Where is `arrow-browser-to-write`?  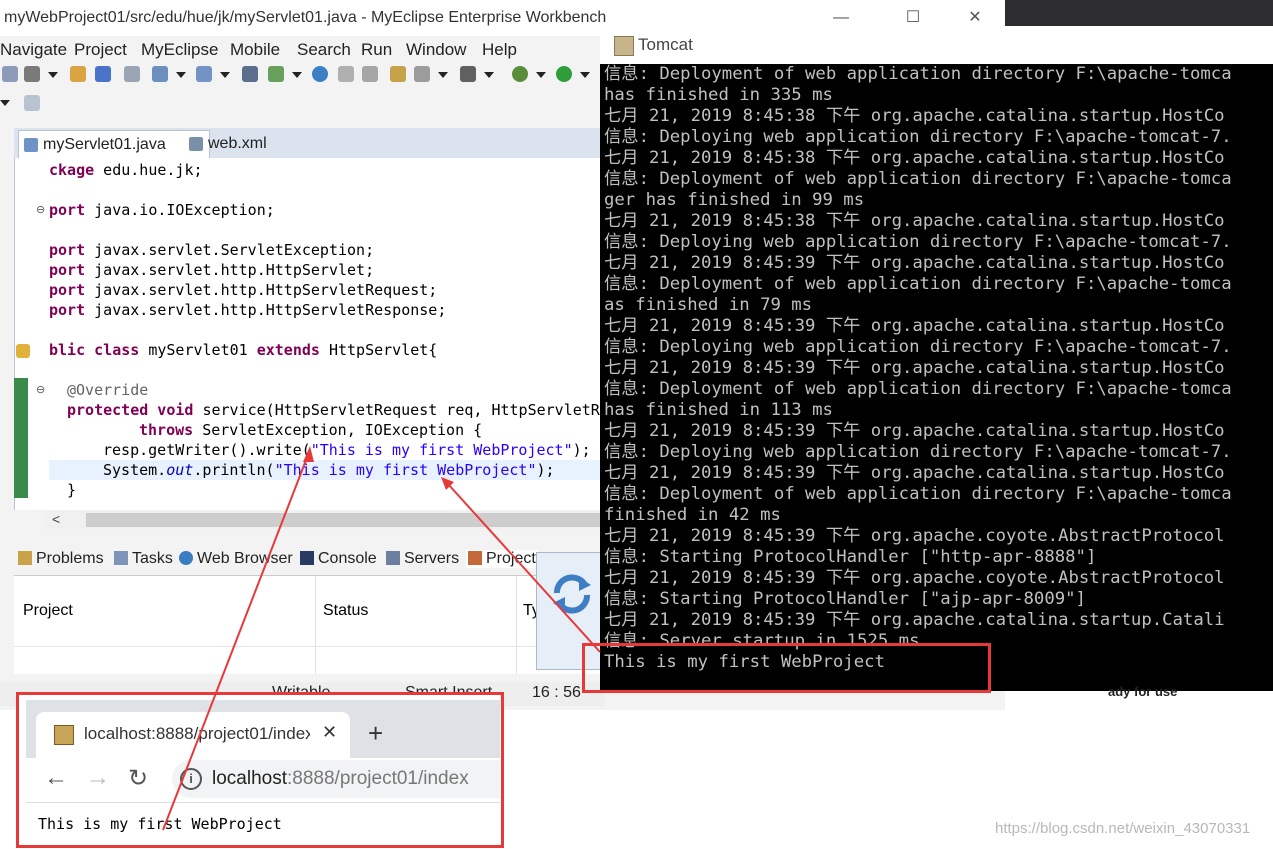
arrow-browser-to-write is located at coordinates (235, 642).